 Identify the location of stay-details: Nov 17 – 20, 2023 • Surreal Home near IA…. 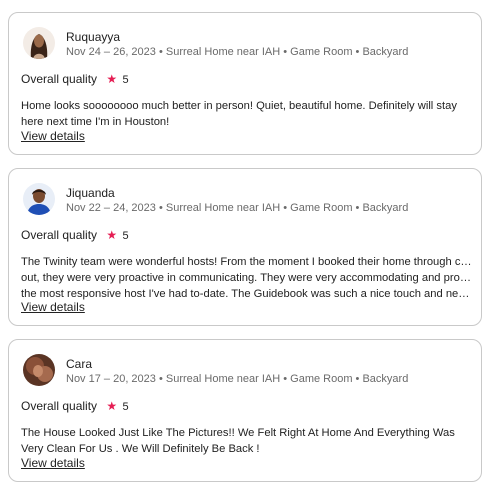
(237, 379).